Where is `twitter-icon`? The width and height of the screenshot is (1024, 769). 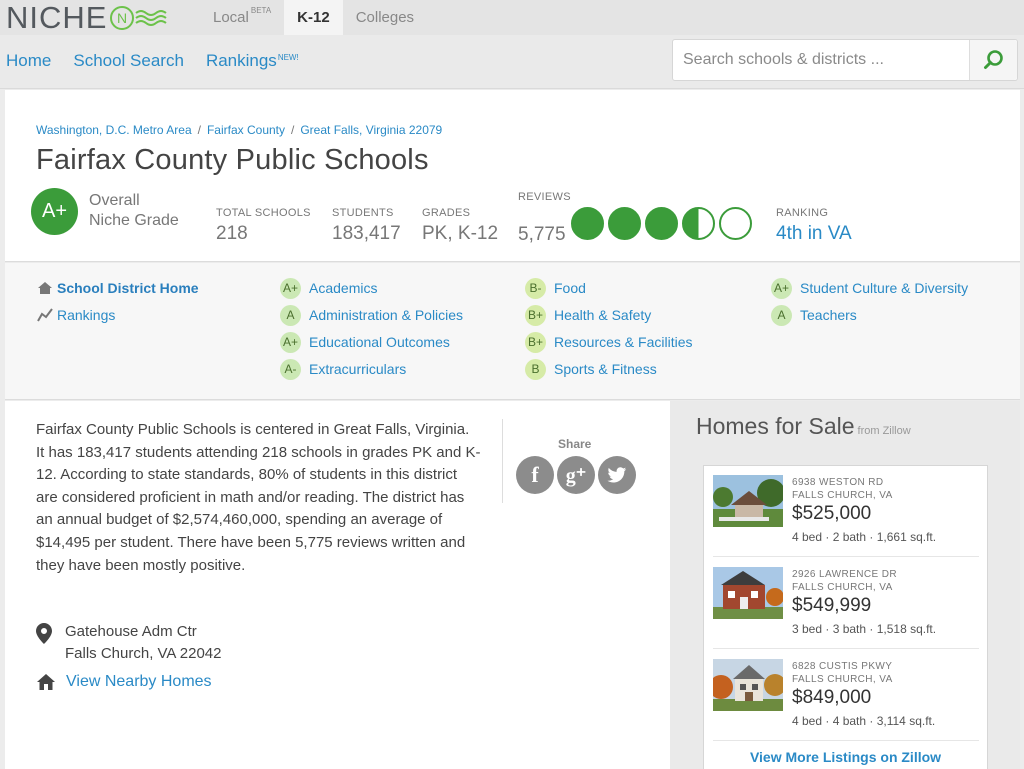
twitter-icon is located at coordinates (617, 474).